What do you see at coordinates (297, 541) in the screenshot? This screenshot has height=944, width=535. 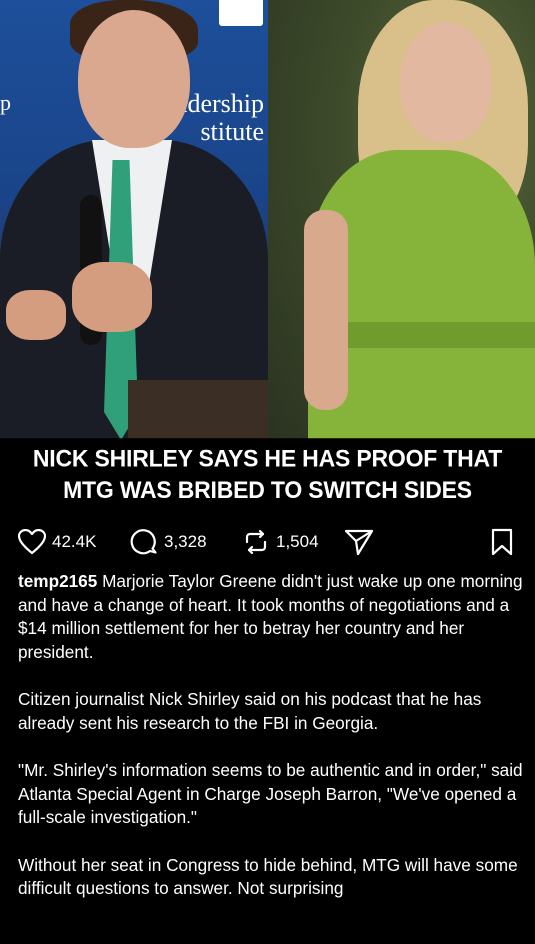 I see `repost-count: 1,504` at bounding box center [297, 541].